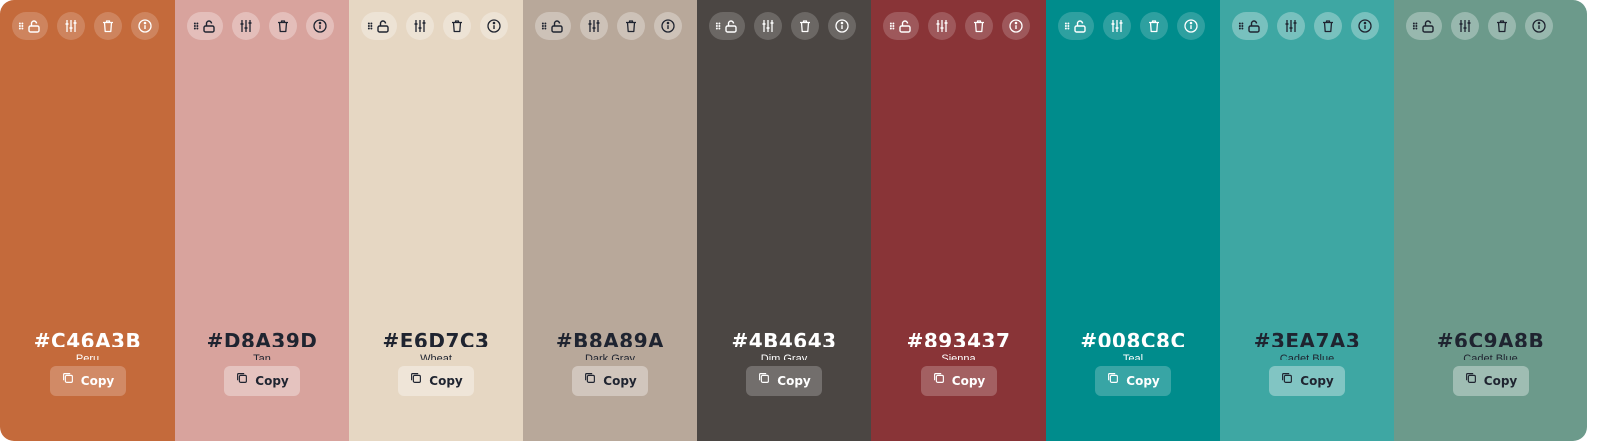 This screenshot has width=1600, height=444. Describe the element at coordinates (958, 362) in the screenshot. I see `swatch-info: #893437 Sienna Copy` at that location.